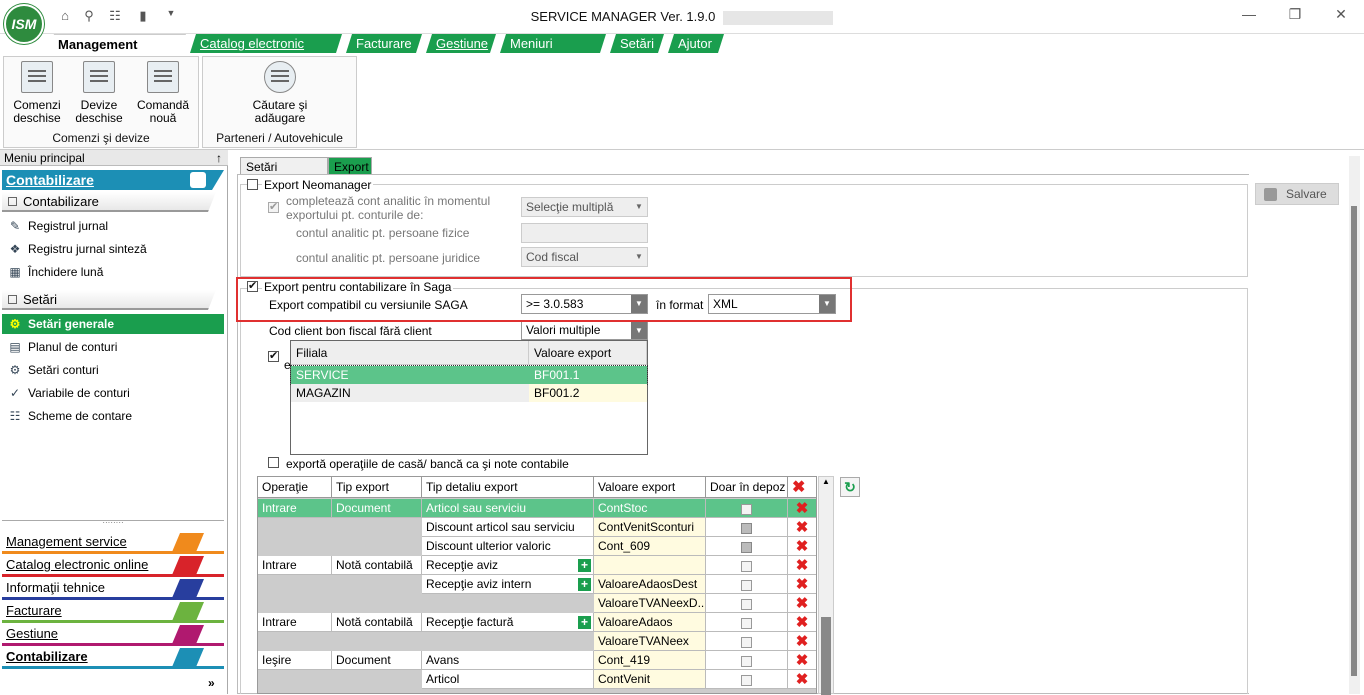  I want to click on grid-cell-detaliu: Recepţie aviz +, so click(508, 565).